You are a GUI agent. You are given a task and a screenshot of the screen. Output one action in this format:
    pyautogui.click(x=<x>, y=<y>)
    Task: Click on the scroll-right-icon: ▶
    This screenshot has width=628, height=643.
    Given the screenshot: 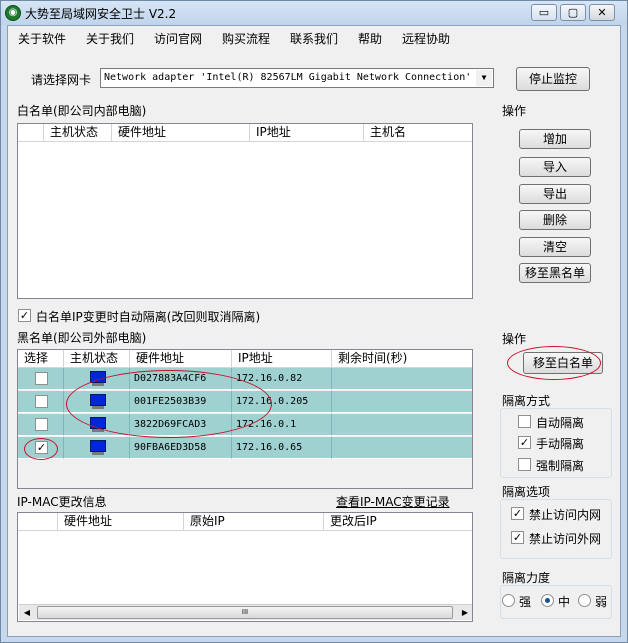 What is the action you would take?
    pyautogui.click(x=464, y=612)
    